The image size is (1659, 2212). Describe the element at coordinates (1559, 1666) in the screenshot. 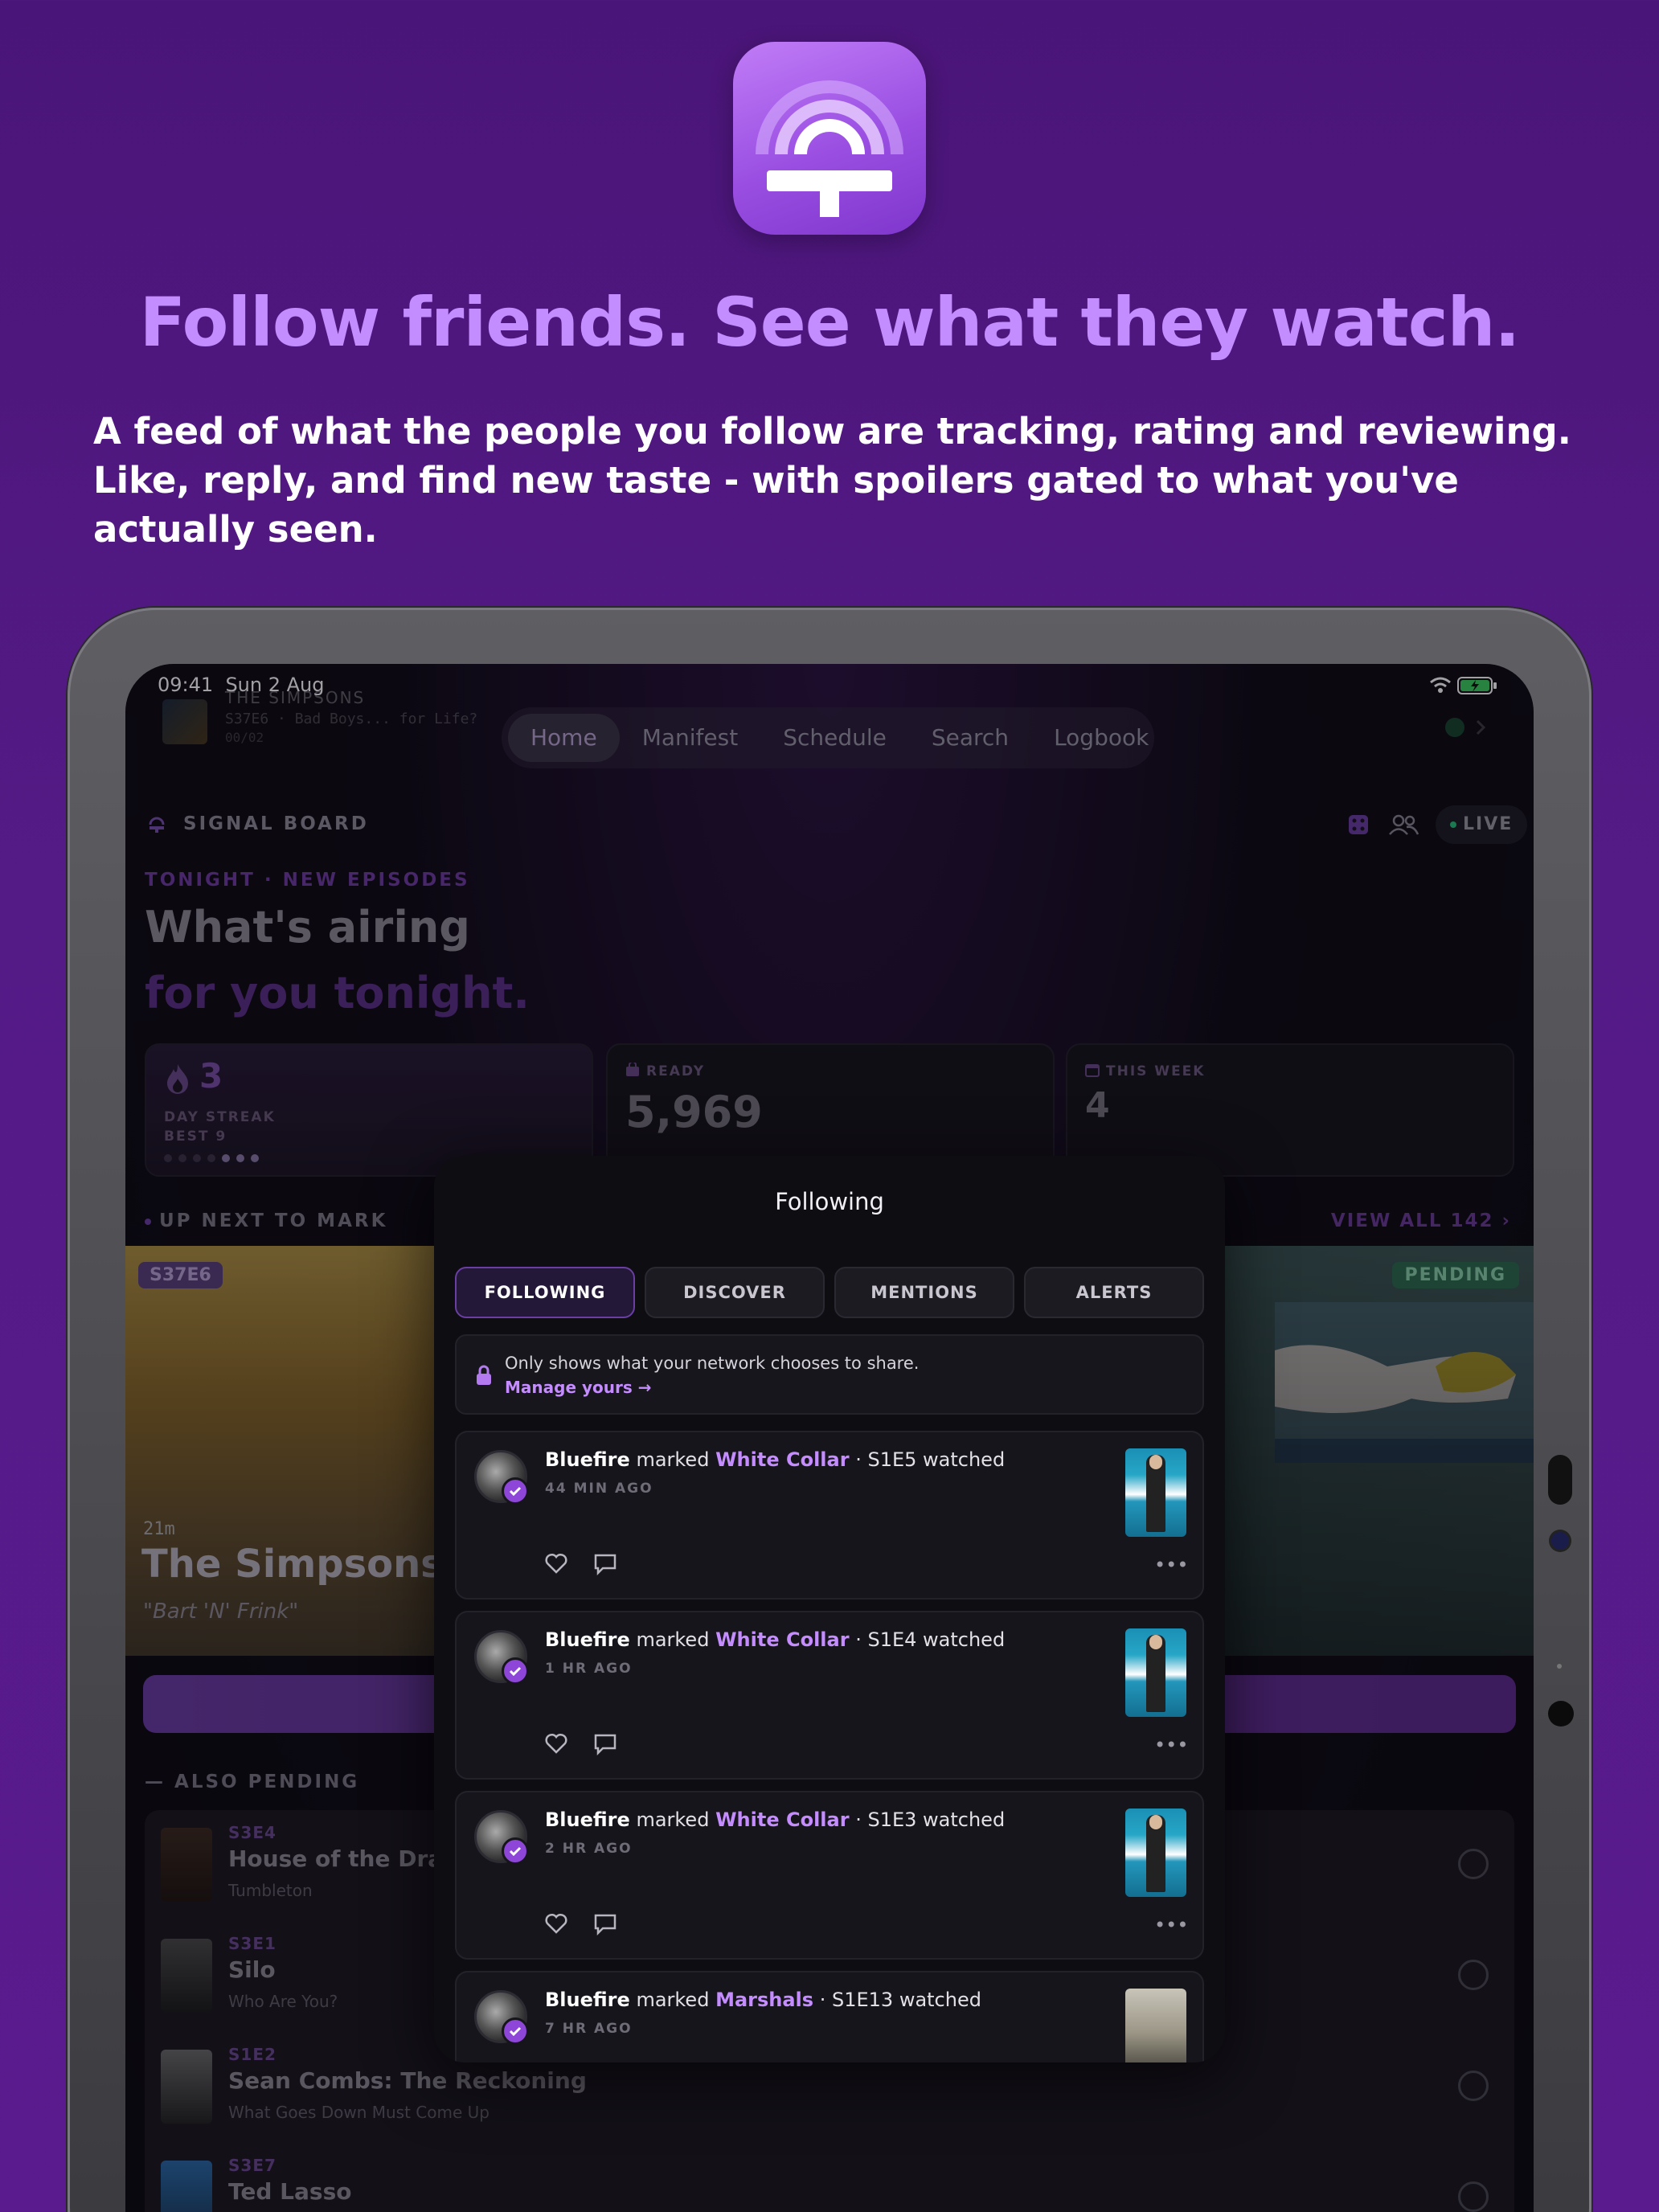

I see `device-mic` at that location.